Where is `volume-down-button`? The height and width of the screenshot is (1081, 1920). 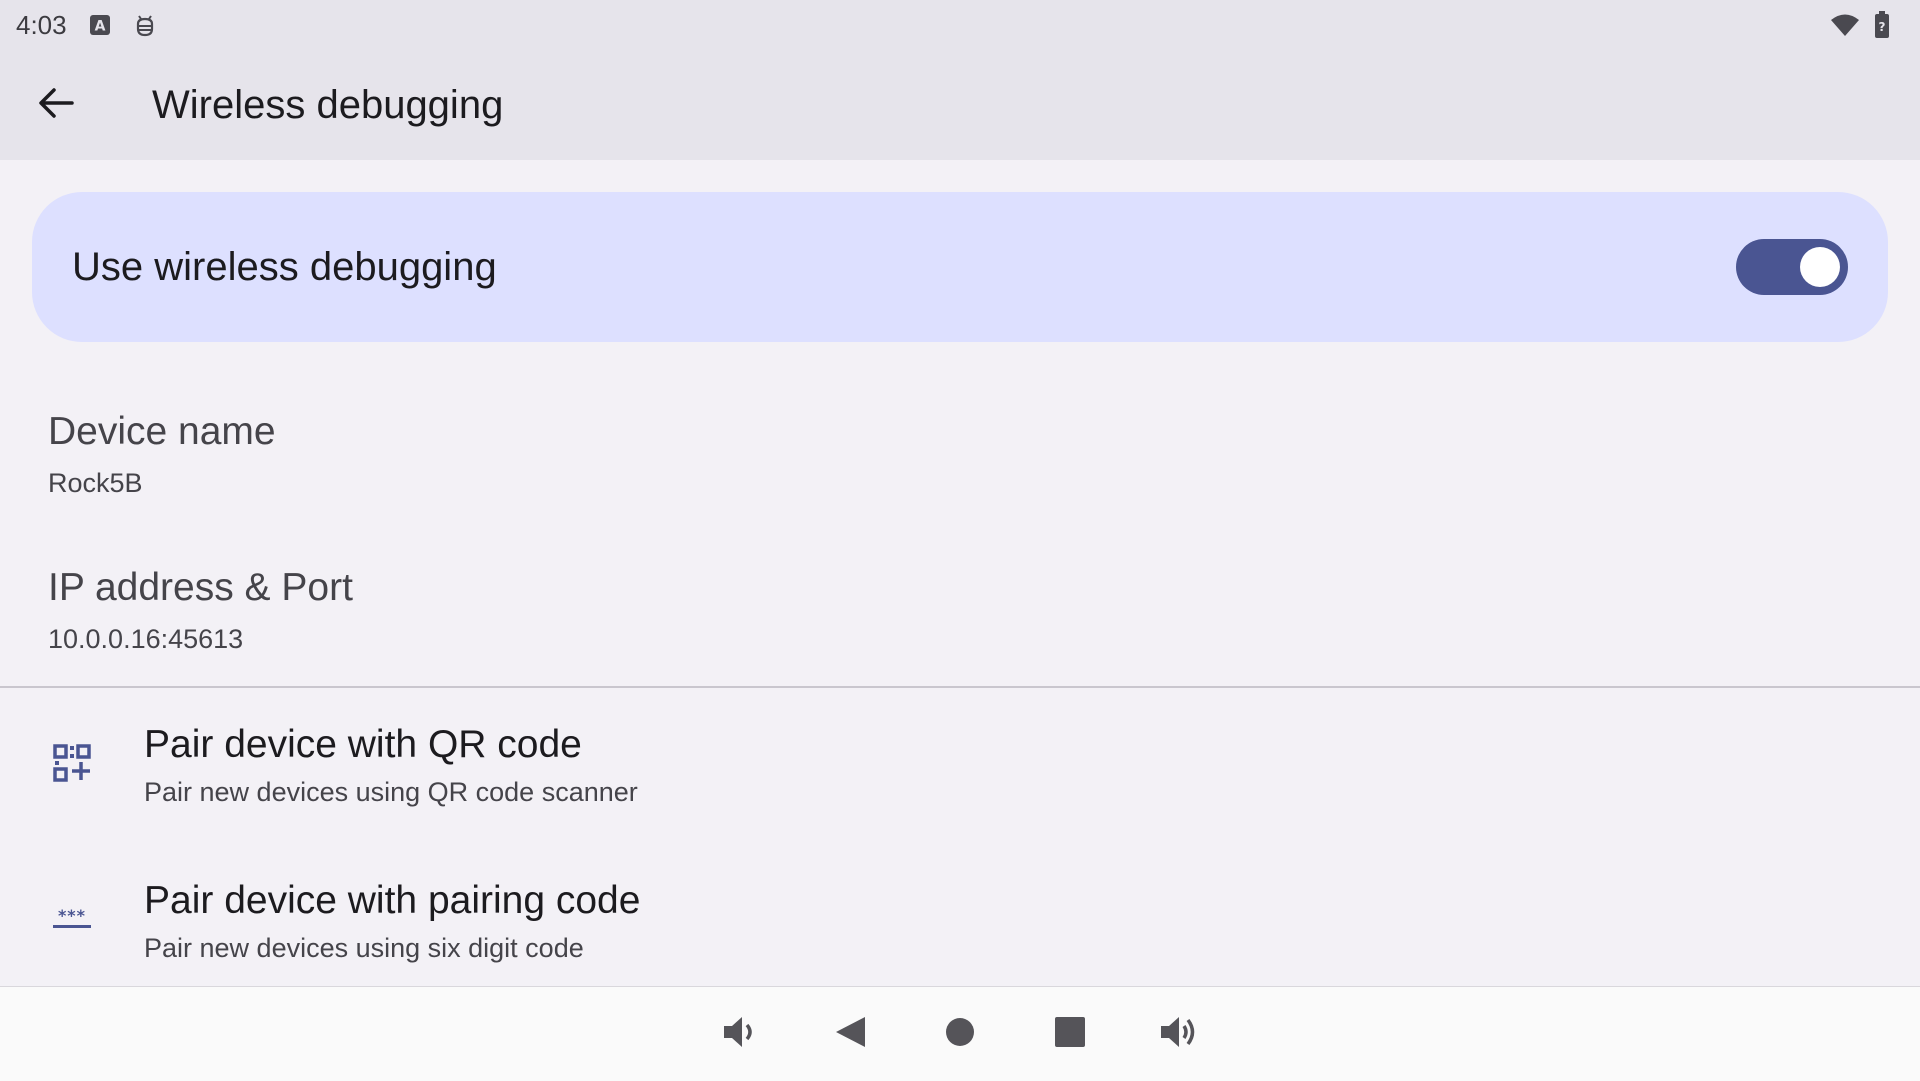
volume-down-button is located at coordinates (740, 1034).